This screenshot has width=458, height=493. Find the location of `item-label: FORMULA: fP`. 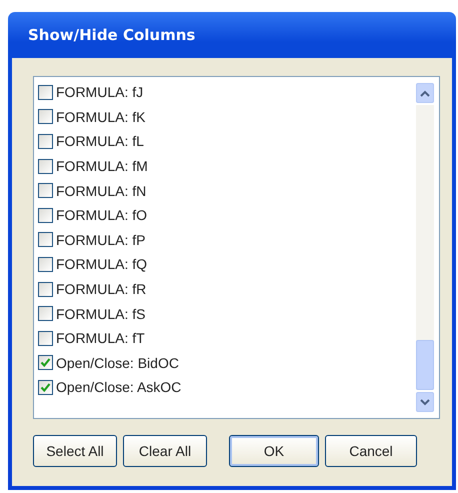

item-label: FORMULA: fP is located at coordinates (101, 240).